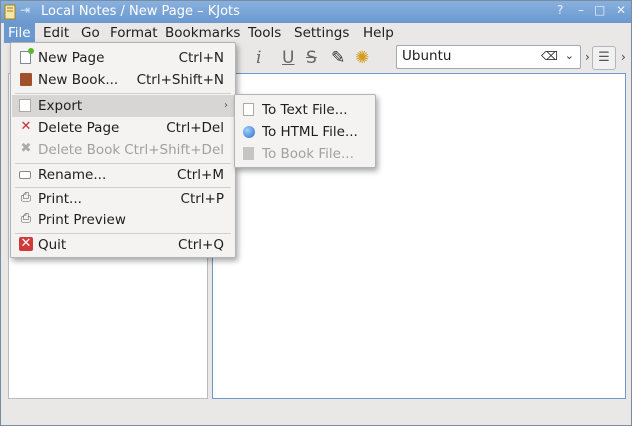 Image resolution: width=632 pixels, height=426 pixels. I want to click on align-icon: ☰, so click(604, 58).